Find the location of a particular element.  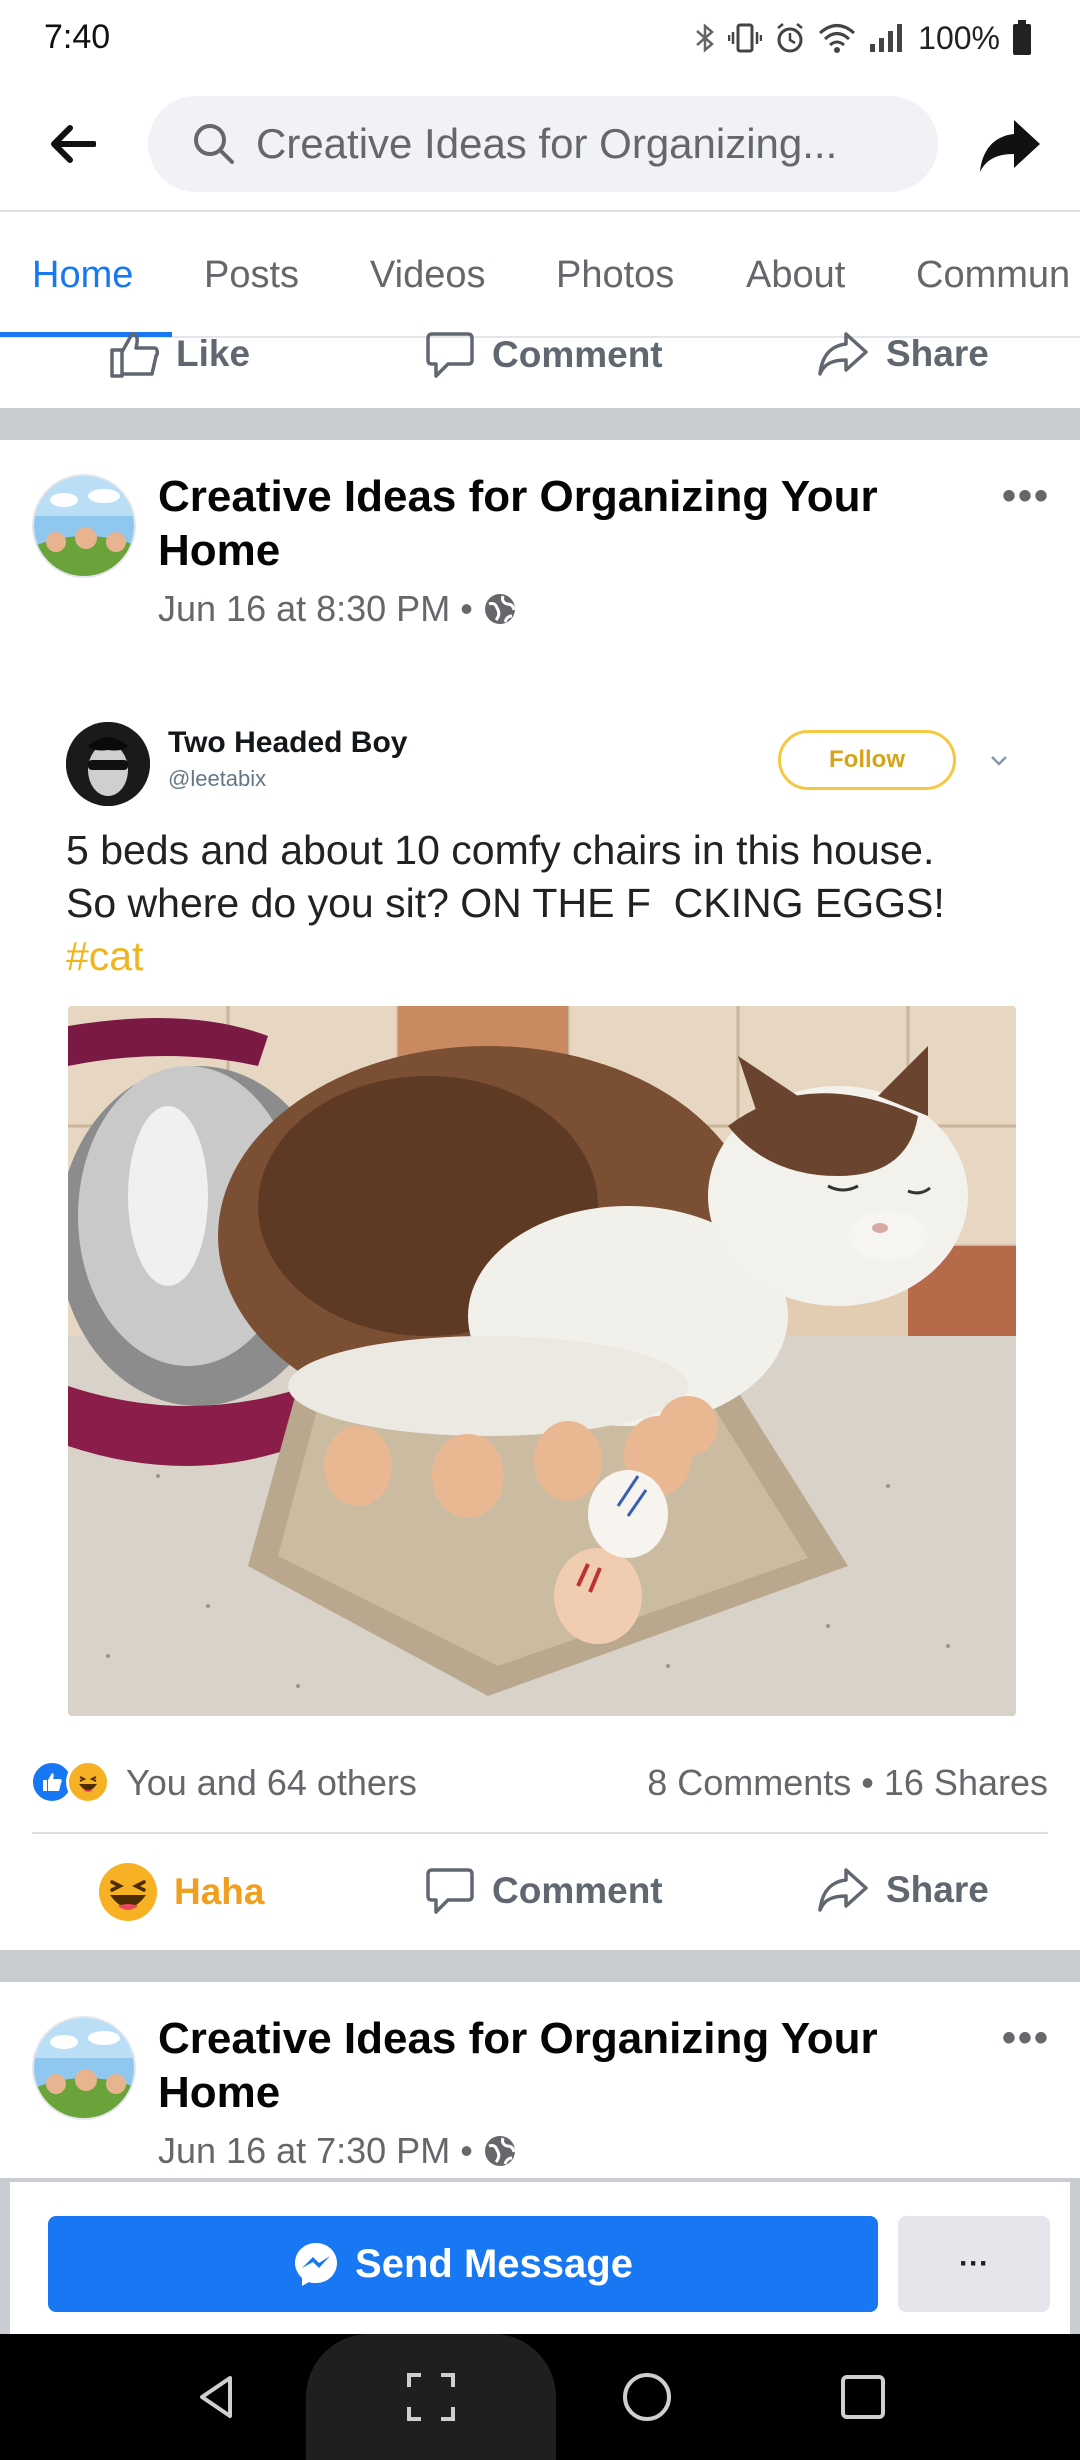

reactions-summary: You and 64 others 8 Comments • 16 Shares is located at coordinates (540, 1786).